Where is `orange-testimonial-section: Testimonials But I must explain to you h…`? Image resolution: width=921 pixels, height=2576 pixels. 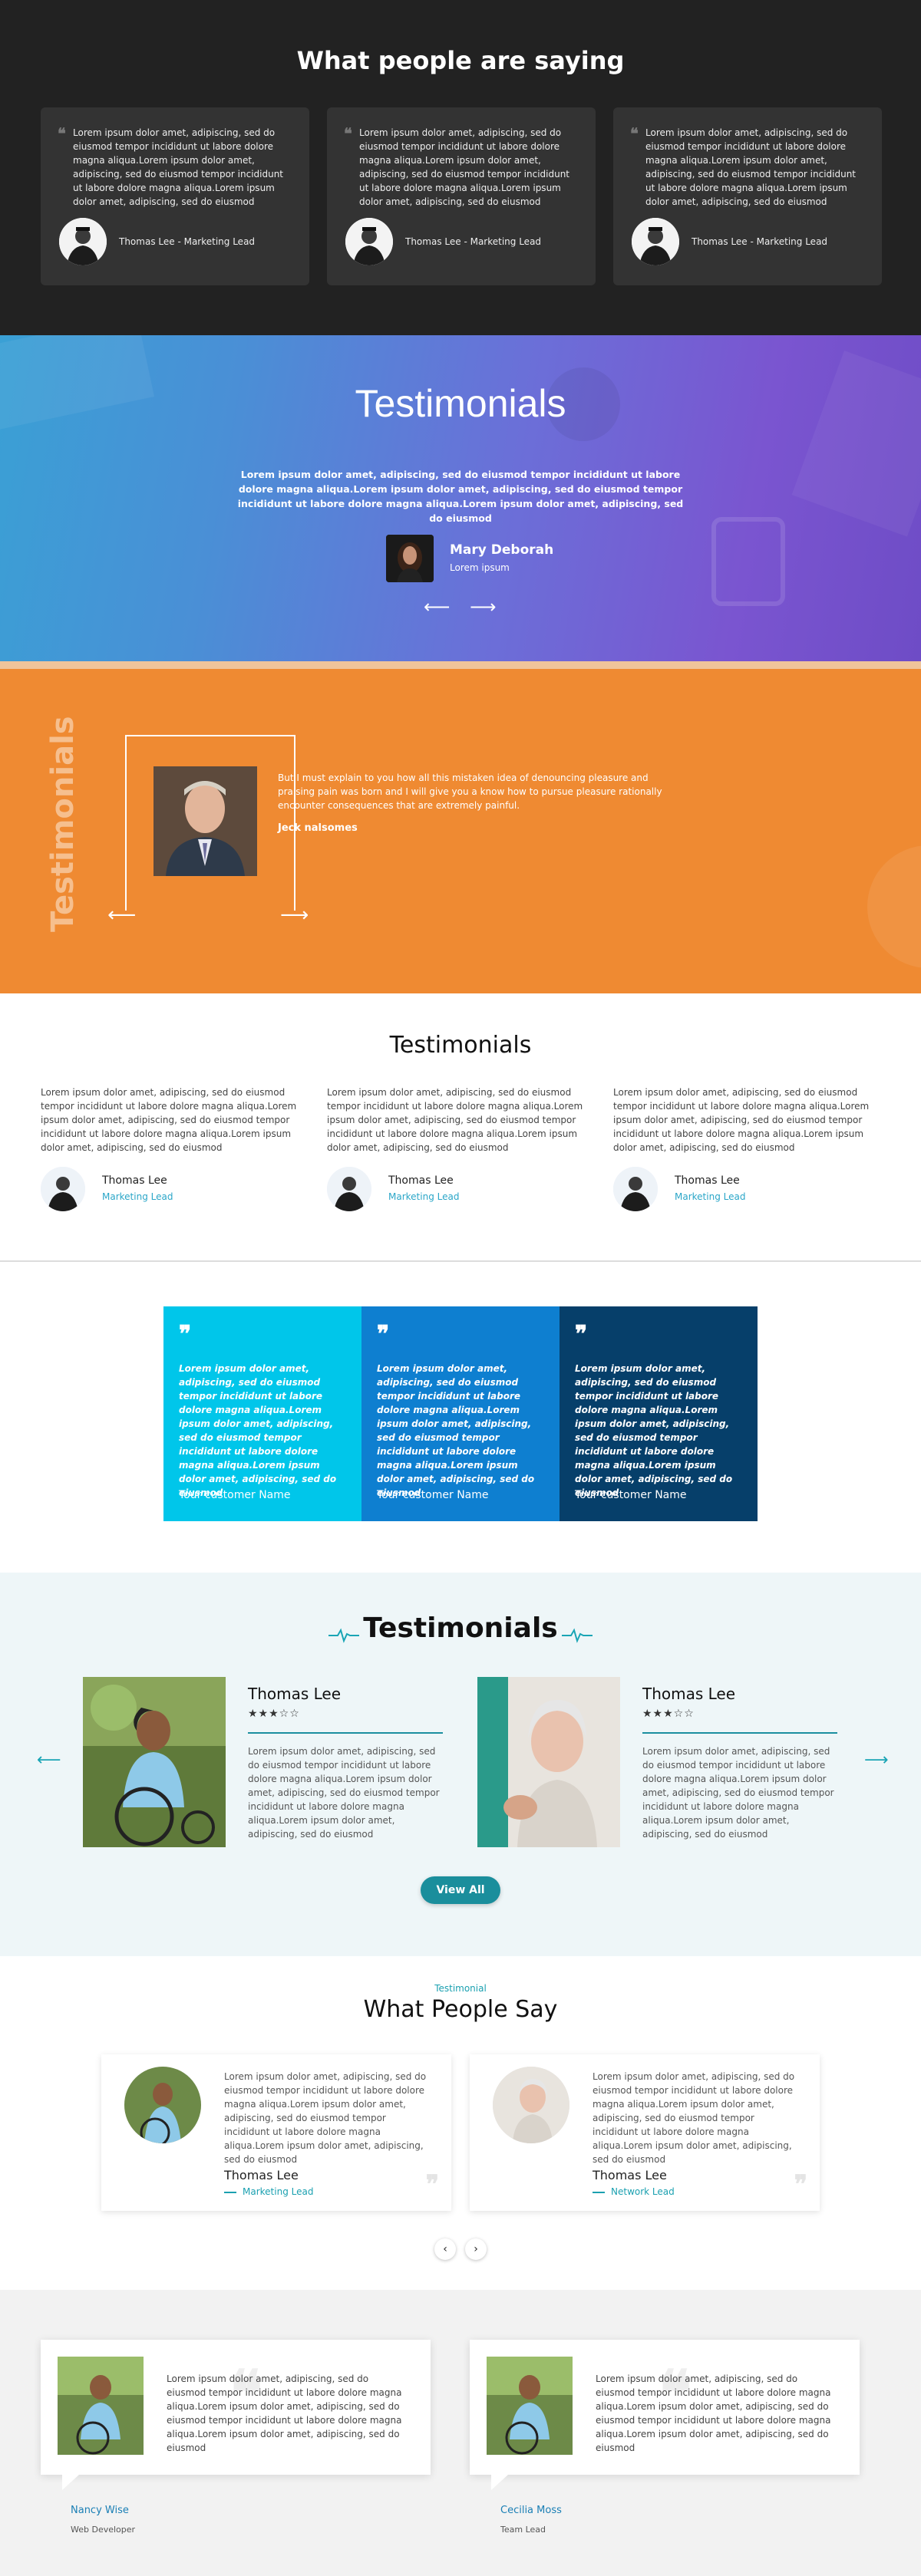
orange-testimonial-section: Testimonials But I must explain to you h… is located at coordinates (460, 831).